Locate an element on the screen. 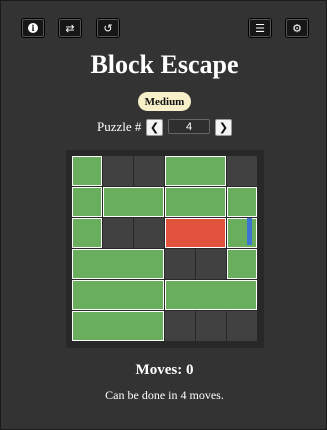  puzzle-label: Puzzle # is located at coordinates (119, 126).